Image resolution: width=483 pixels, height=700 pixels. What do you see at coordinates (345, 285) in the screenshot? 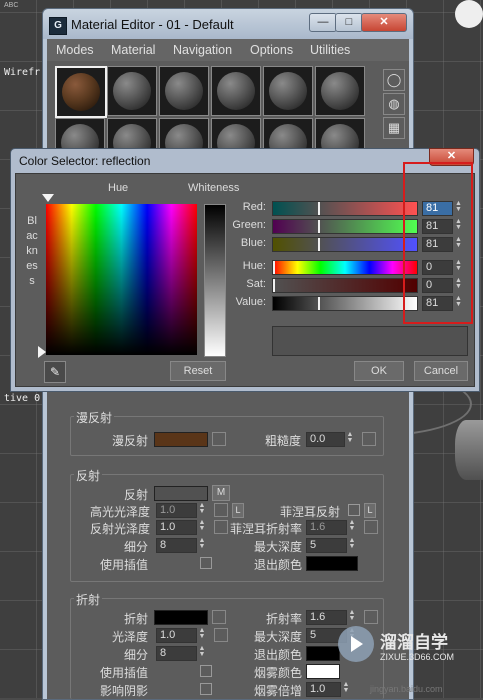
I see `sat-slider` at bounding box center [345, 285].